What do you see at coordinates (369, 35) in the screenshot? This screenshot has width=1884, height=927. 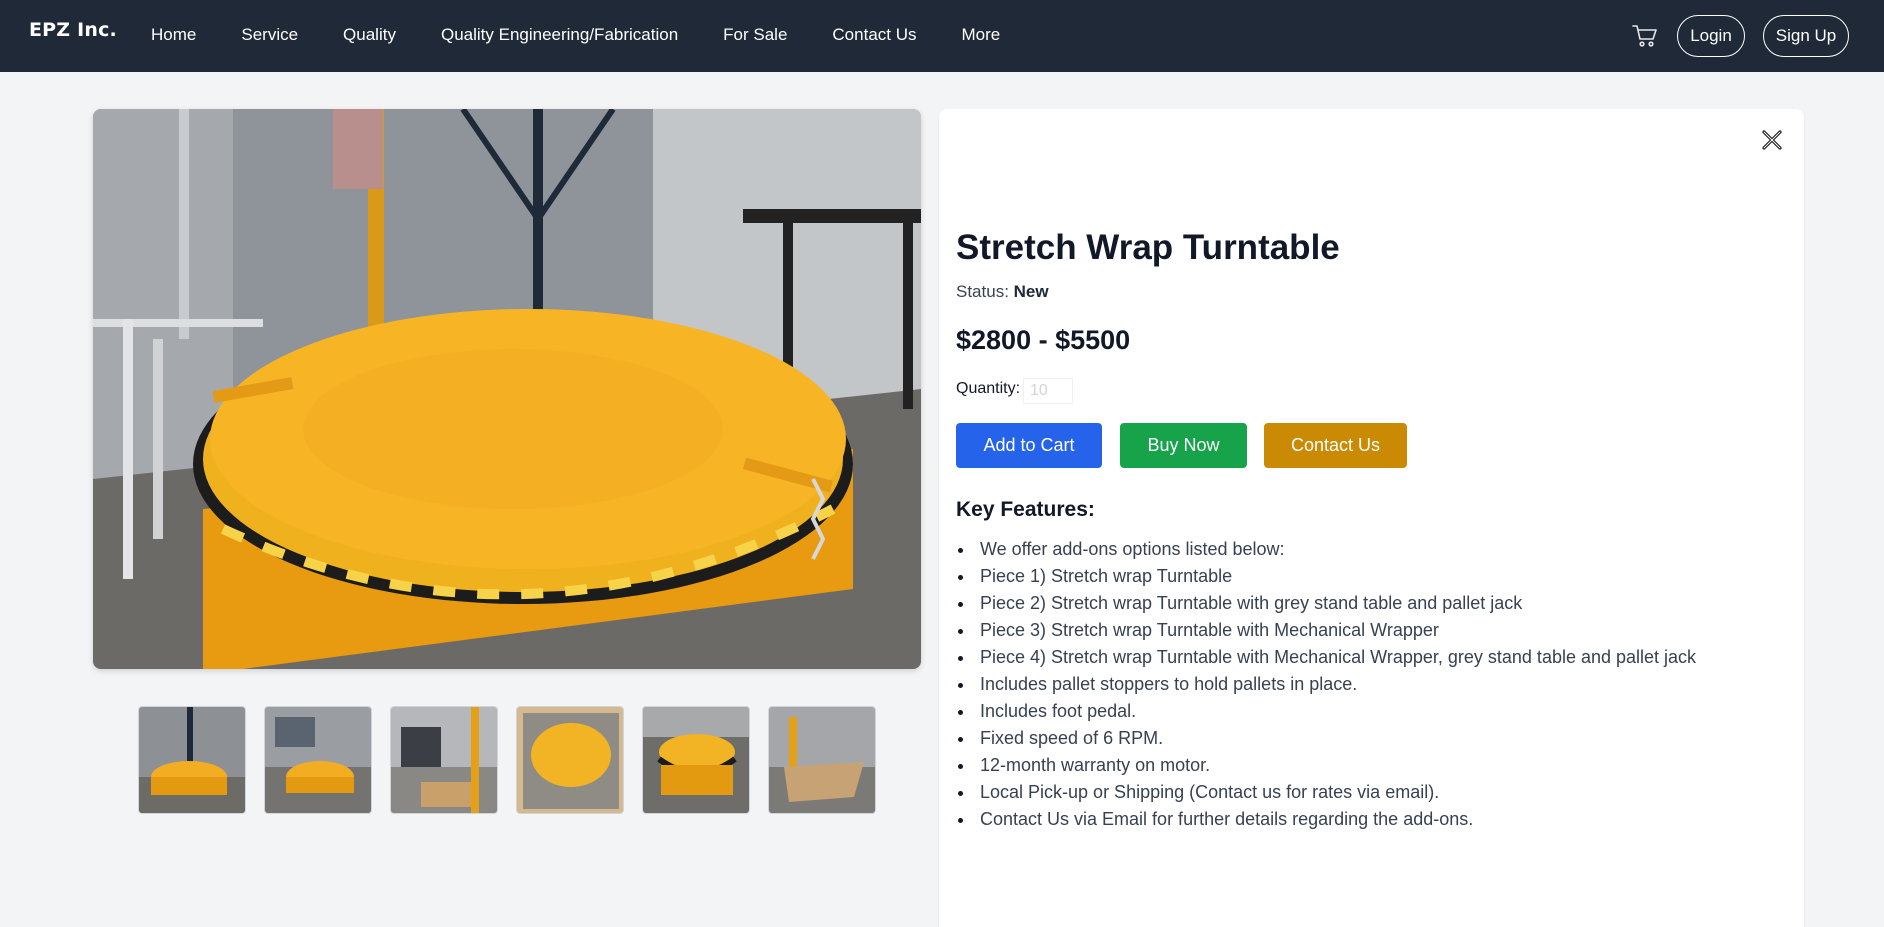 I see `nav-link-quality: Quality` at bounding box center [369, 35].